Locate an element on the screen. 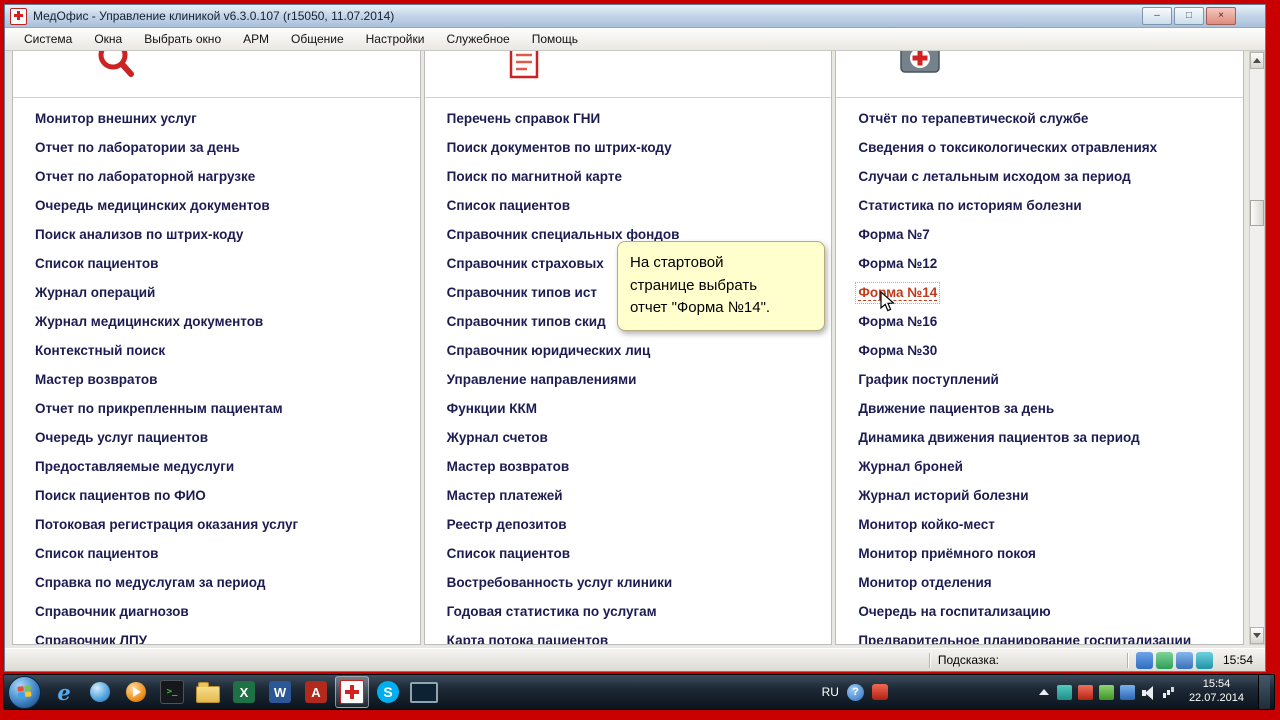 This screenshot has height=720, width=1280. panel-link: Очередь на госпитализацию is located at coordinates (1039, 611).